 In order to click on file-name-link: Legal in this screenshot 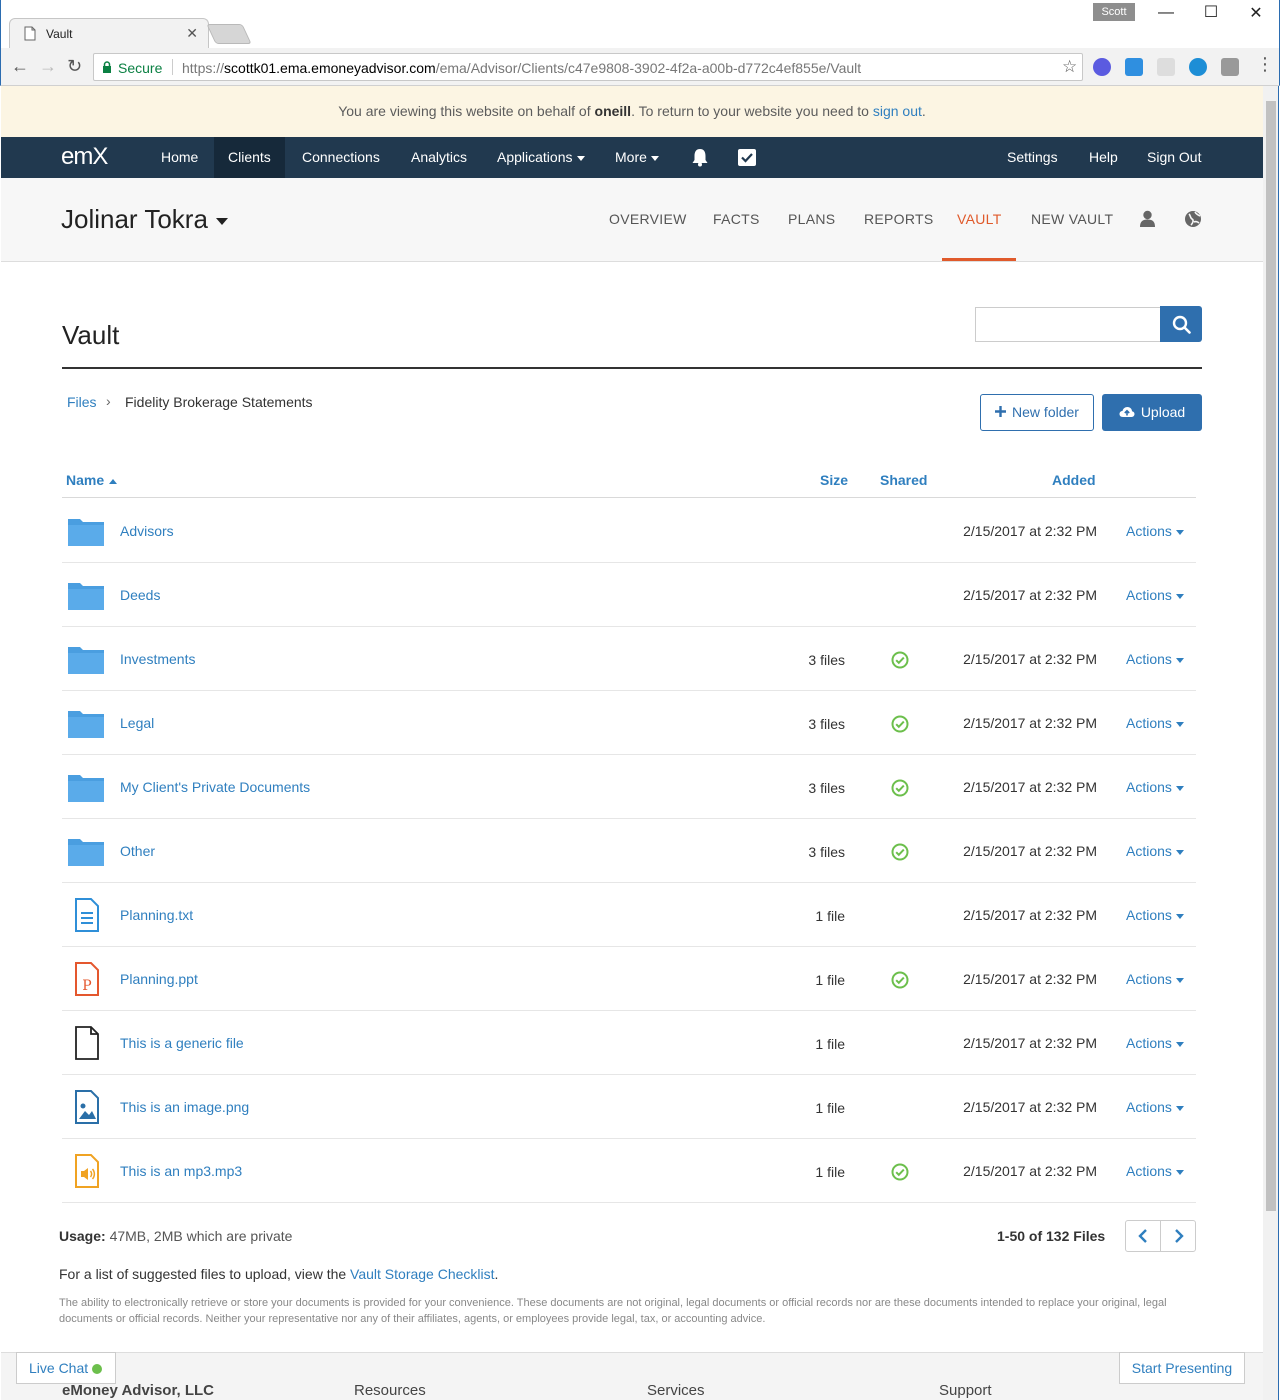, I will do `click(137, 723)`.